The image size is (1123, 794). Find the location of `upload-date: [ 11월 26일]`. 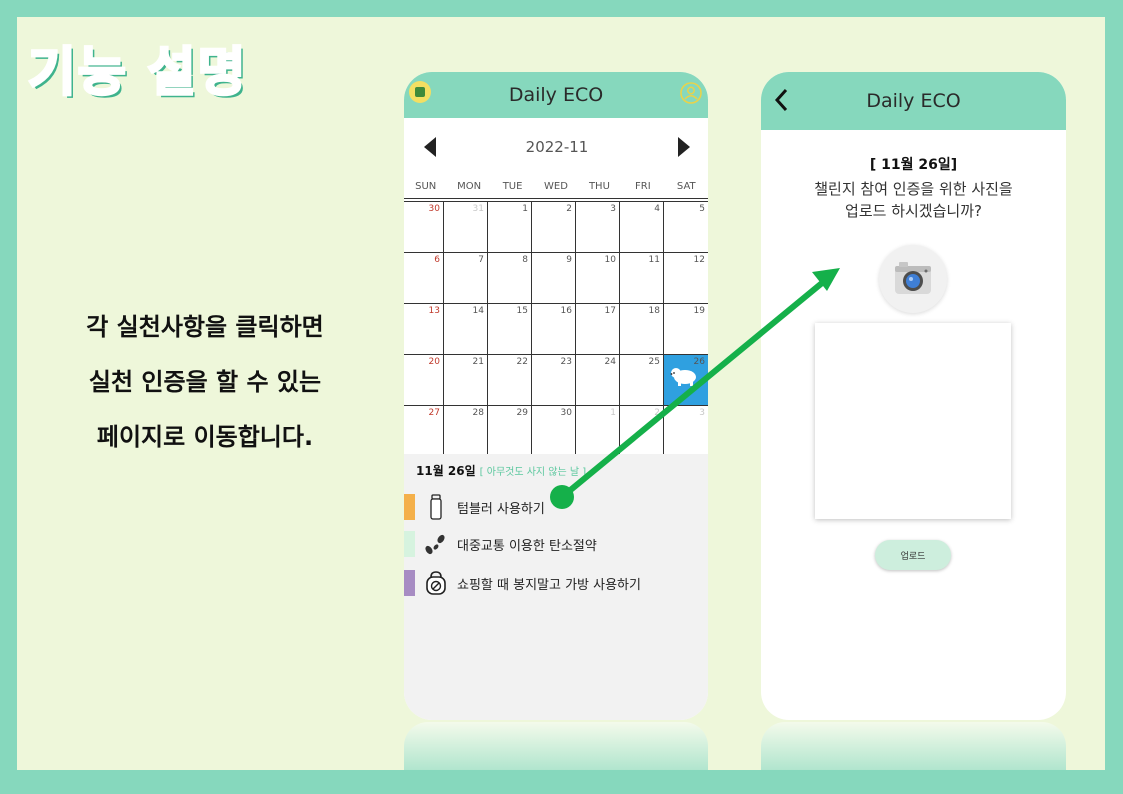

upload-date: [ 11월 26일] is located at coordinates (913, 165).